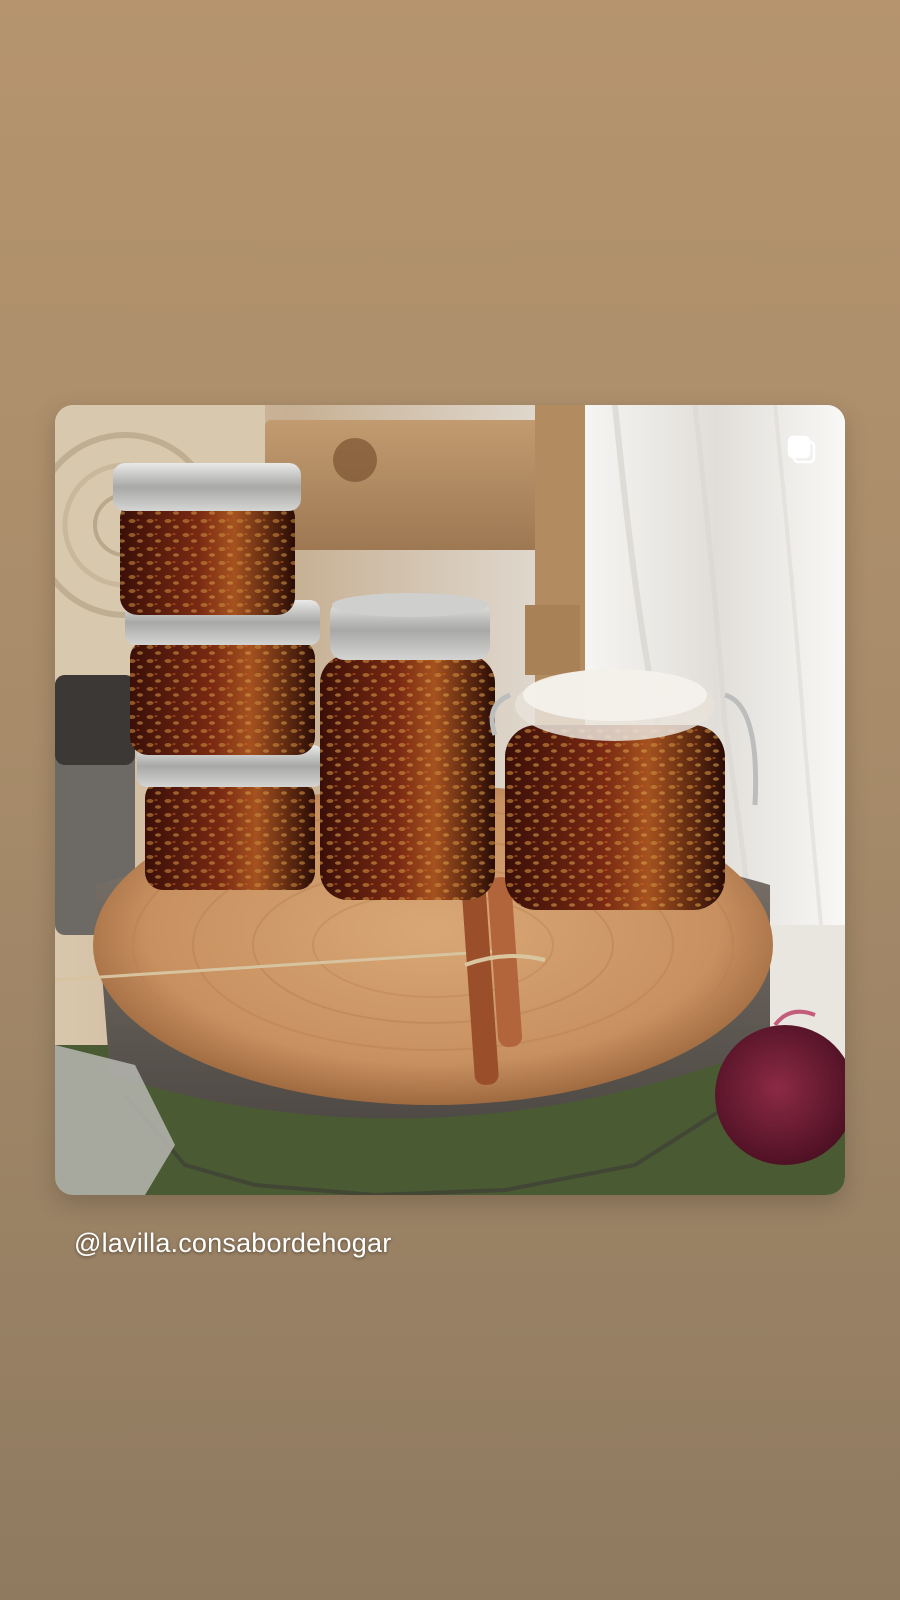 This screenshot has height=1600, width=900. I want to click on post-author-username: @lavilla.consabordehogar, so click(232, 1243).